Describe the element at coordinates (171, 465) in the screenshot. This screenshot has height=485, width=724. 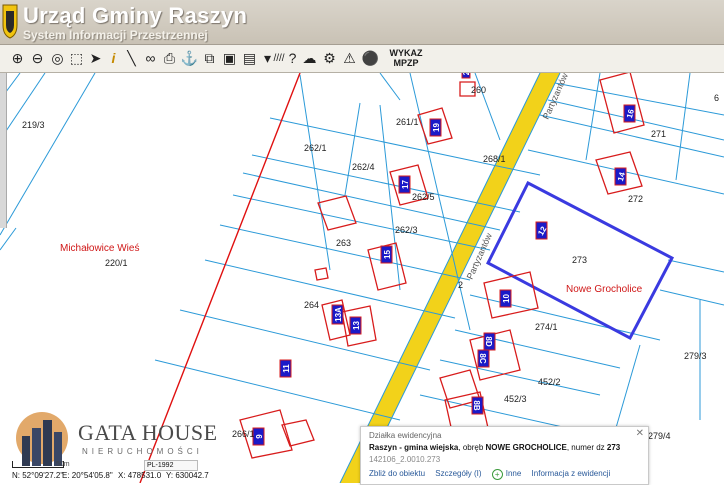
I see `crs-select: PL-1992` at that location.